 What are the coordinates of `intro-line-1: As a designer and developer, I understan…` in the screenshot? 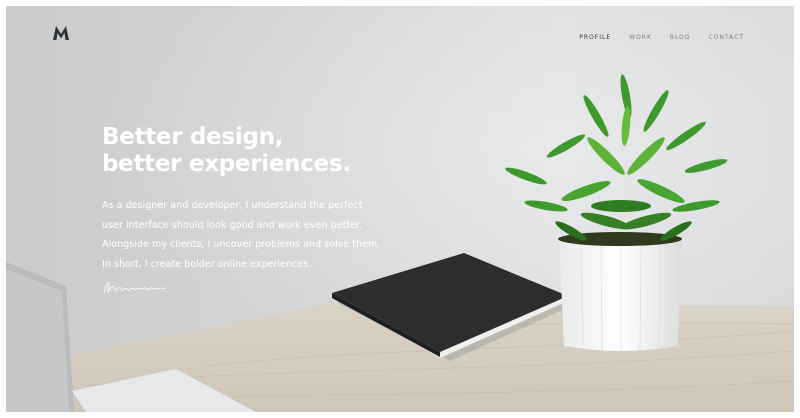 It's located at (232, 205).